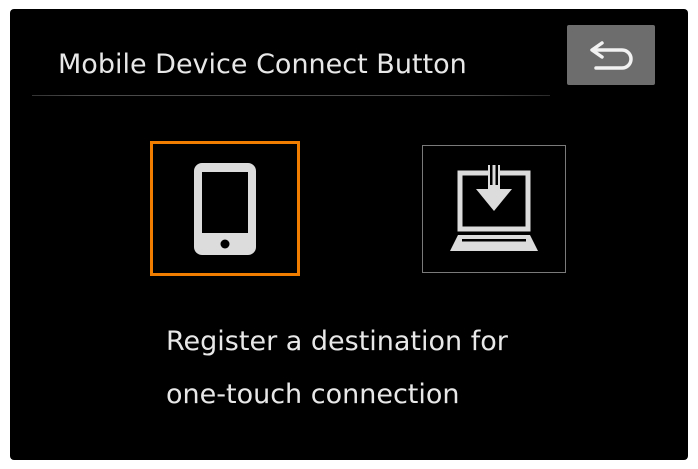 The width and height of the screenshot is (698, 469). I want to click on smartphone-icon, so click(225, 208).